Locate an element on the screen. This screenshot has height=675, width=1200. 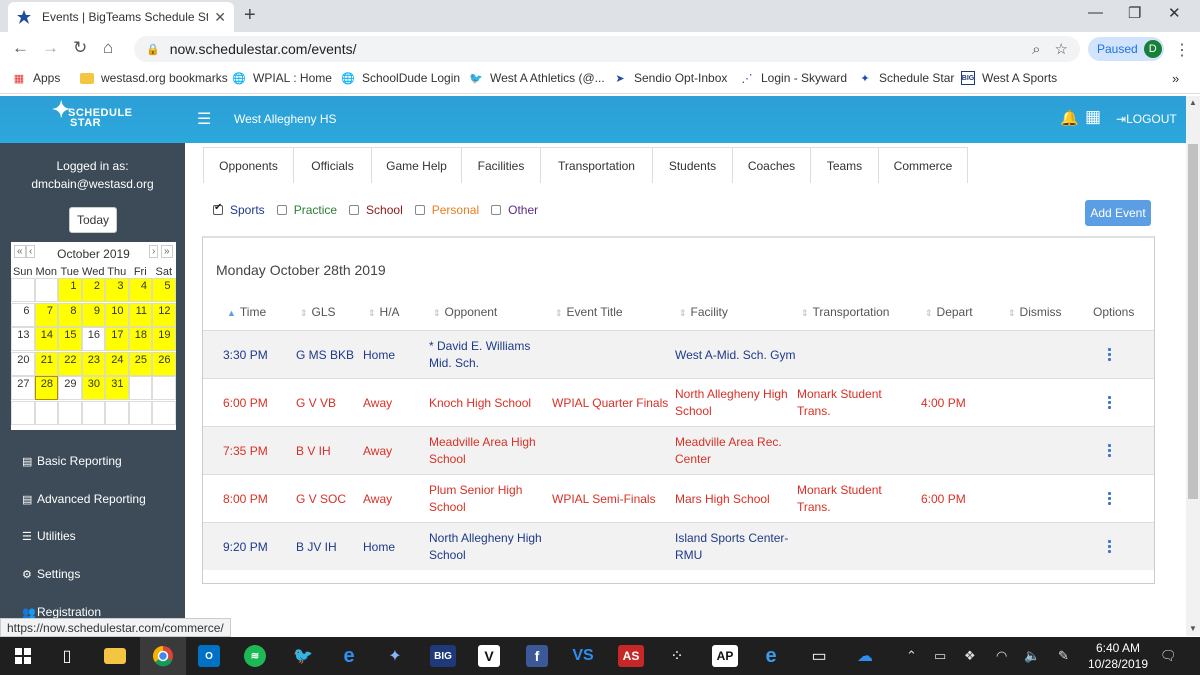
personal-checkbox is located at coordinates (419, 210).